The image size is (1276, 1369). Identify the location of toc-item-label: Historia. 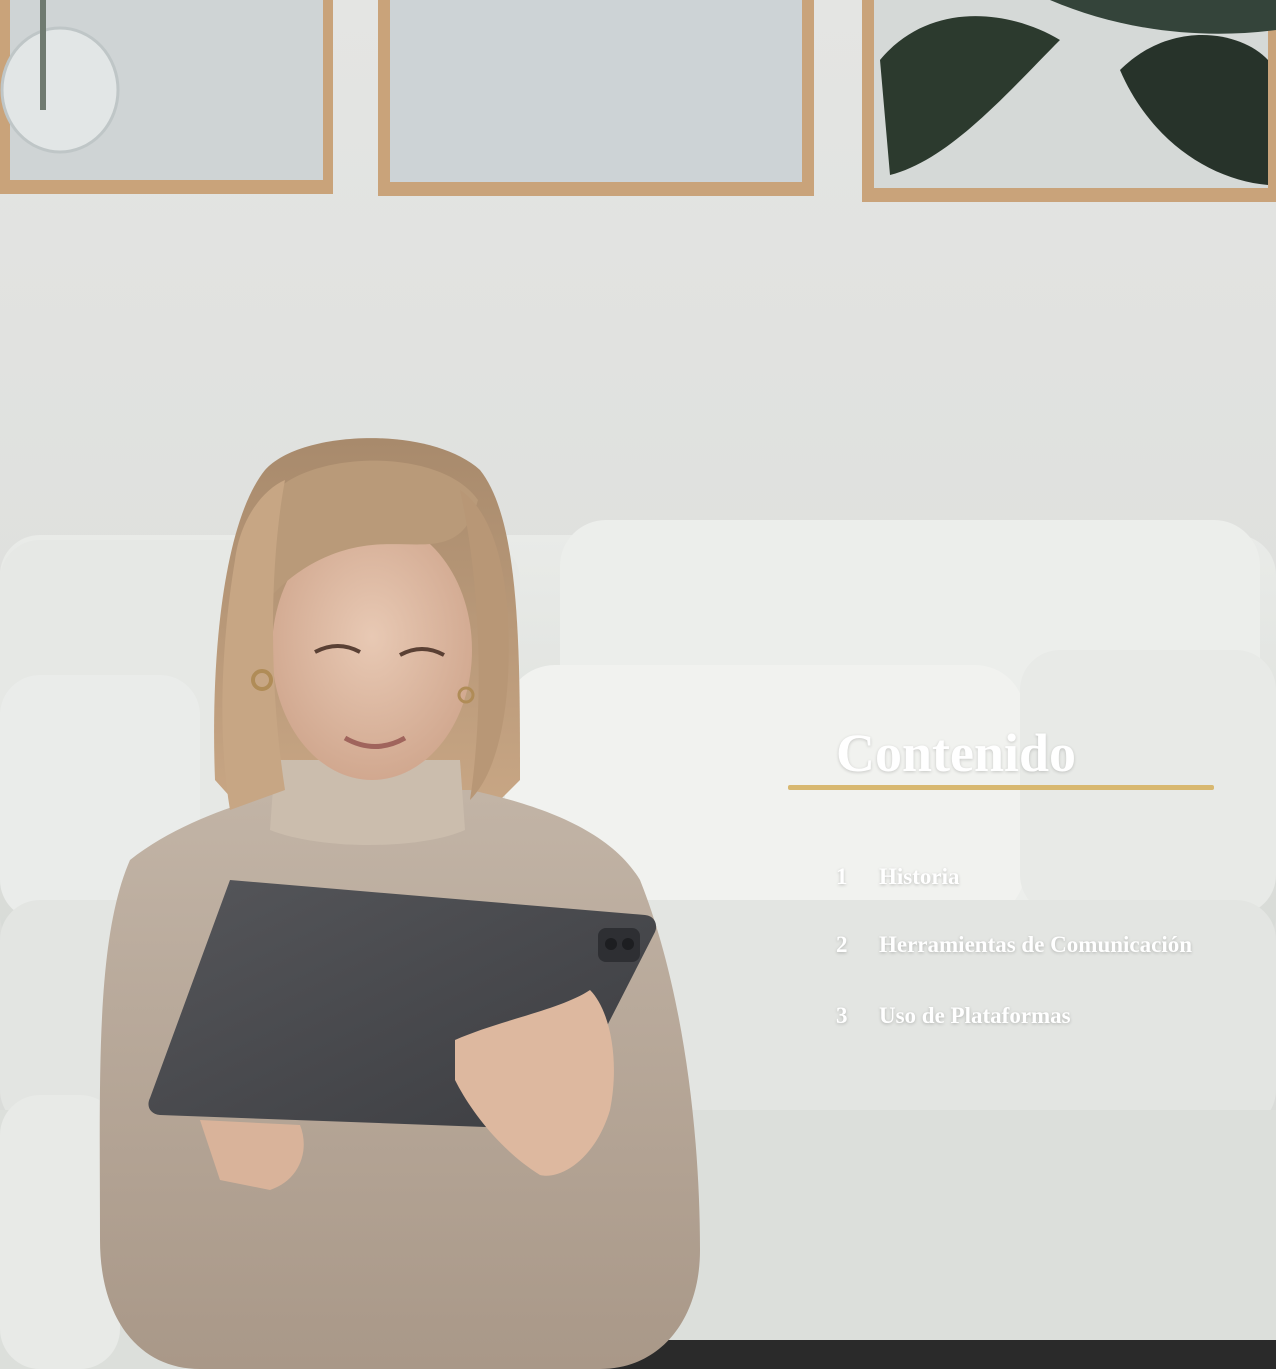
(919, 876).